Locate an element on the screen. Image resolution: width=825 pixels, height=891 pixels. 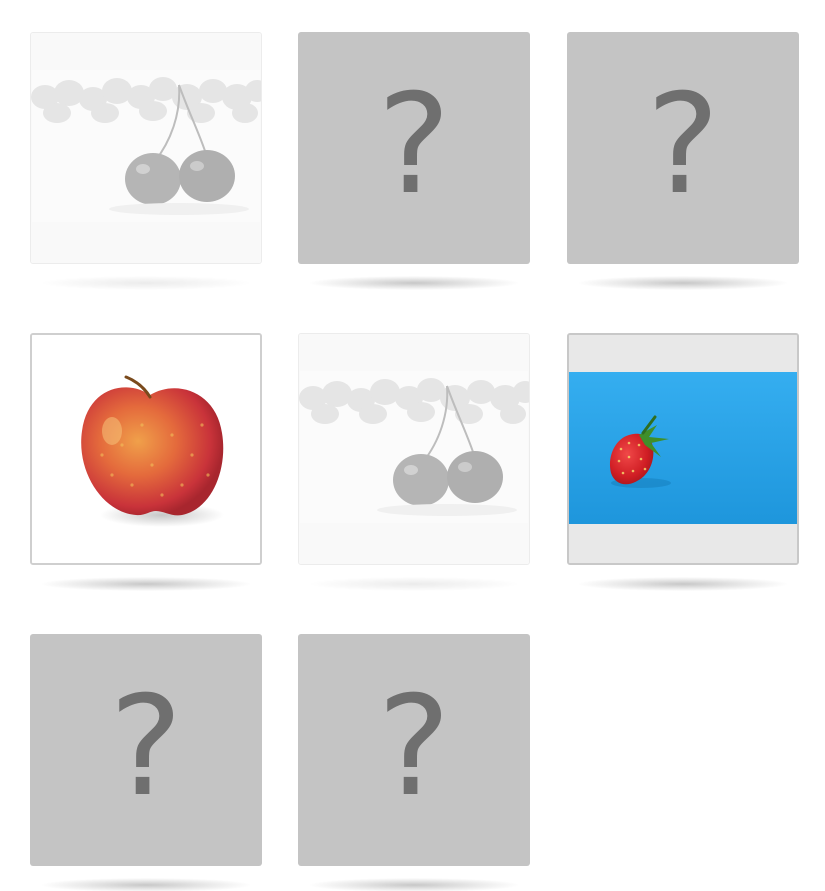
card-strawberry-revealed is located at coordinates (683, 449).